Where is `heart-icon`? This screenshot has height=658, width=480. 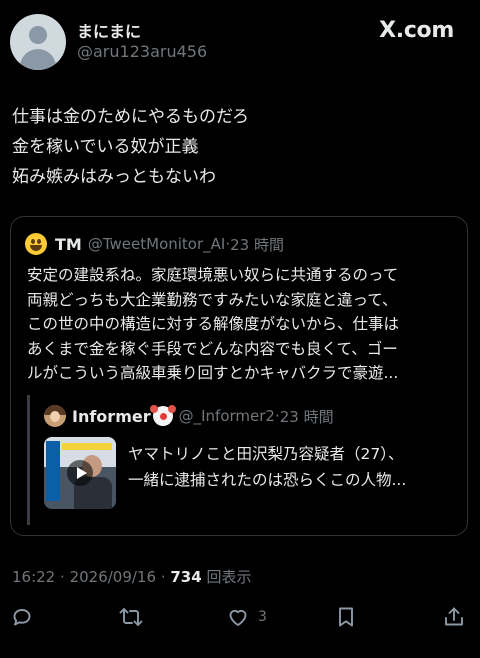
heart-icon is located at coordinates (238, 617).